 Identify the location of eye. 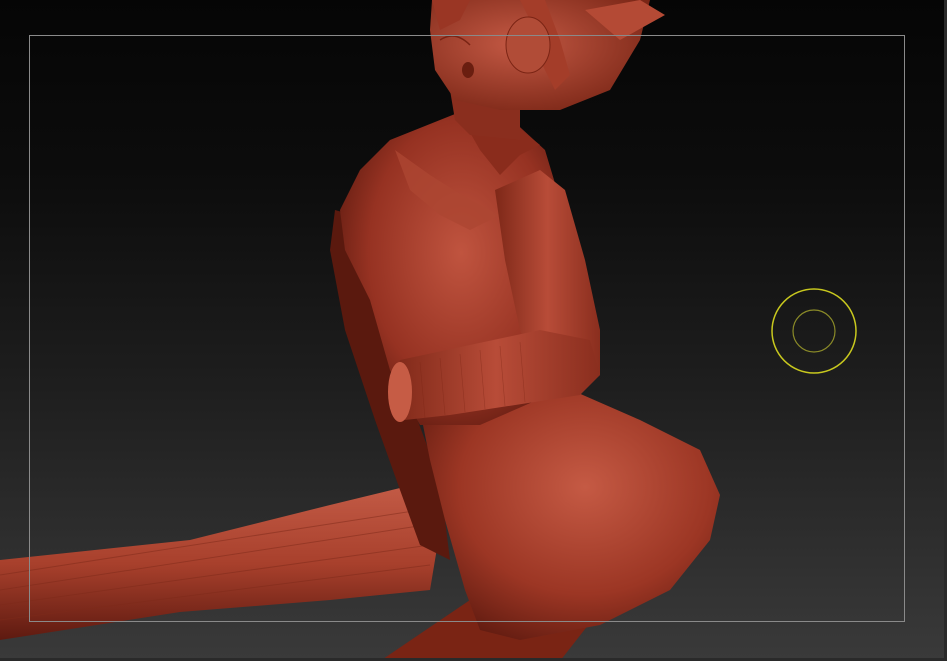
(528, 45).